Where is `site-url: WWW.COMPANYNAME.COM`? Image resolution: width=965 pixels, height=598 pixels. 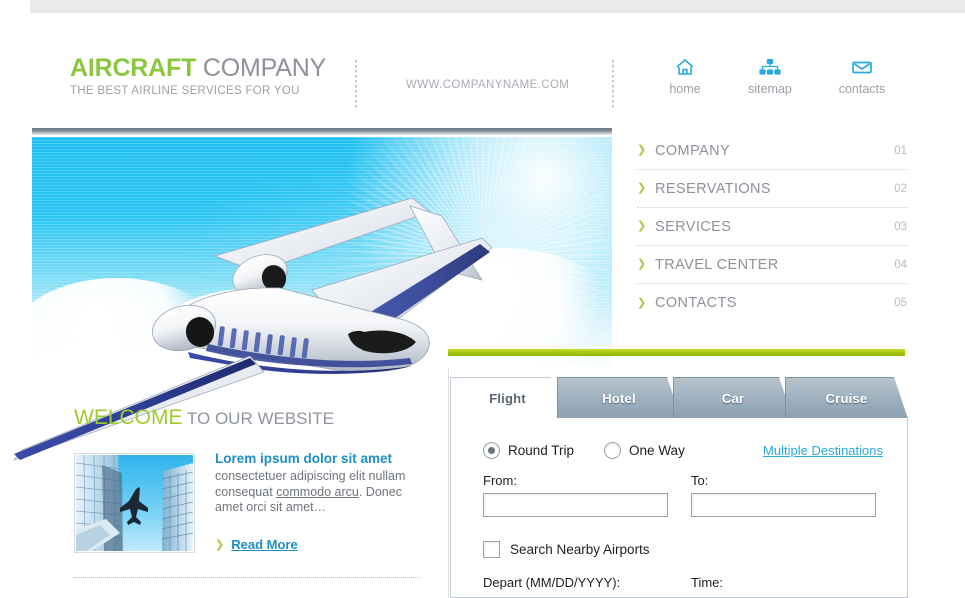
site-url: WWW.COMPANYNAME.COM is located at coordinates (487, 85).